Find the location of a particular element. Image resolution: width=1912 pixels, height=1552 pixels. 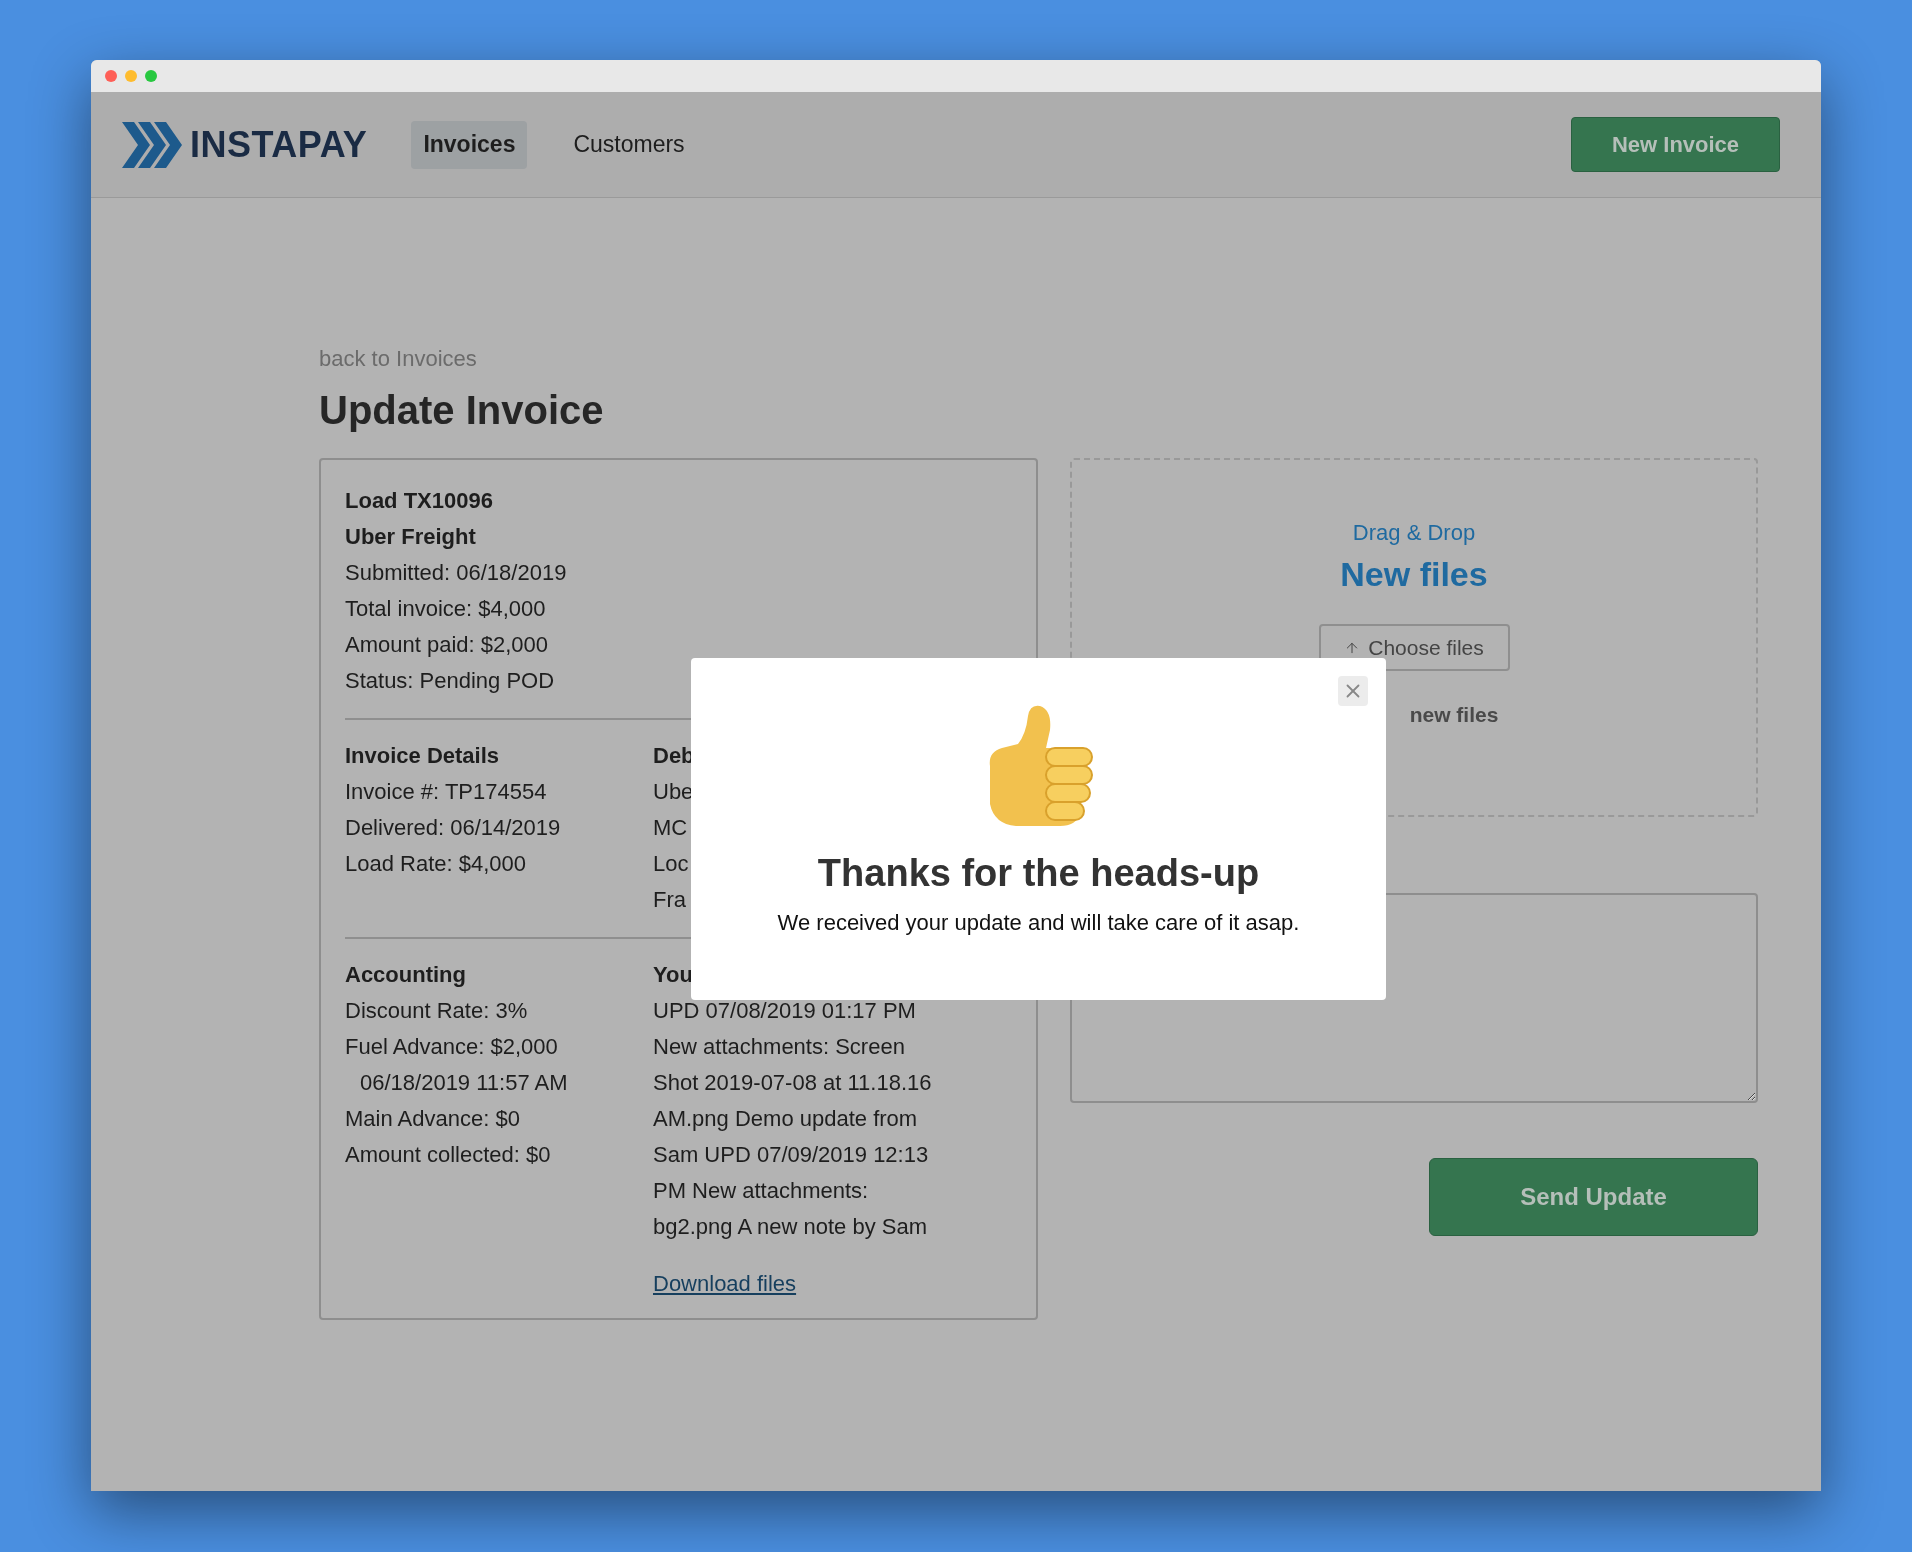

detail-text: Invoice #: TP174554 is located at coordinates (446, 792).